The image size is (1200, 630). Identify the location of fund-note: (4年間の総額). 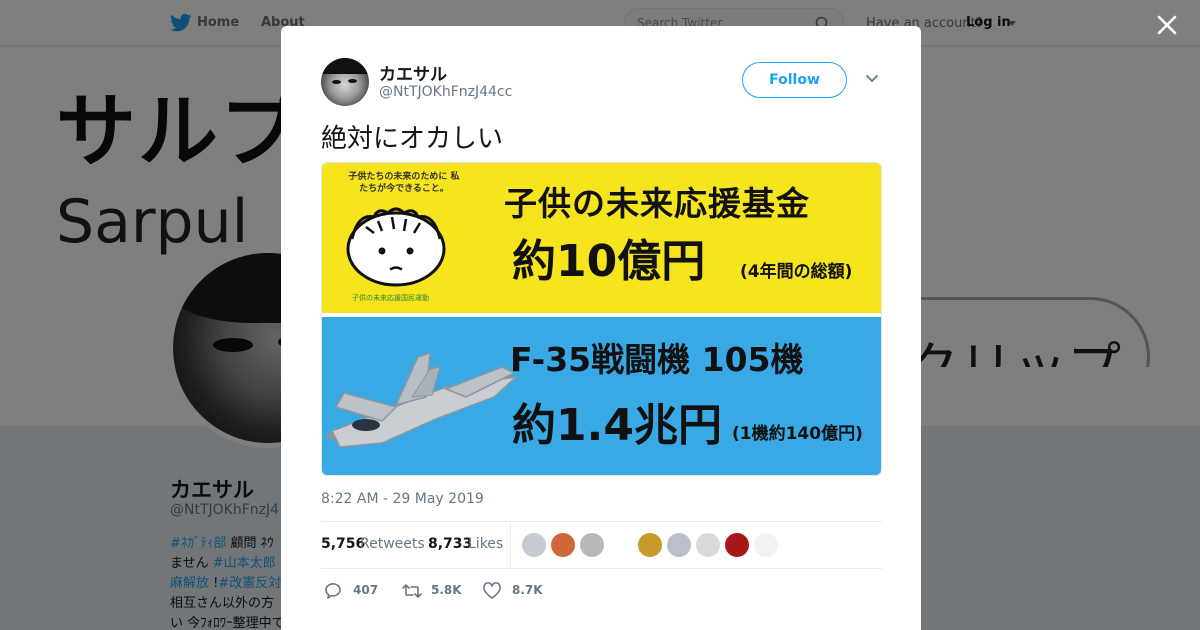
(796, 272).